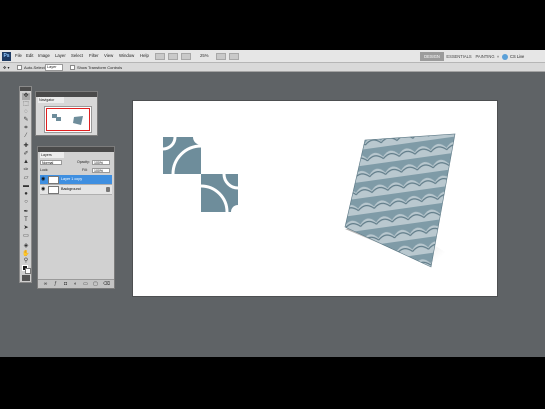 The image size is (545, 409). Describe the element at coordinates (71, 189) in the screenshot. I see `layer-name: Background` at that location.